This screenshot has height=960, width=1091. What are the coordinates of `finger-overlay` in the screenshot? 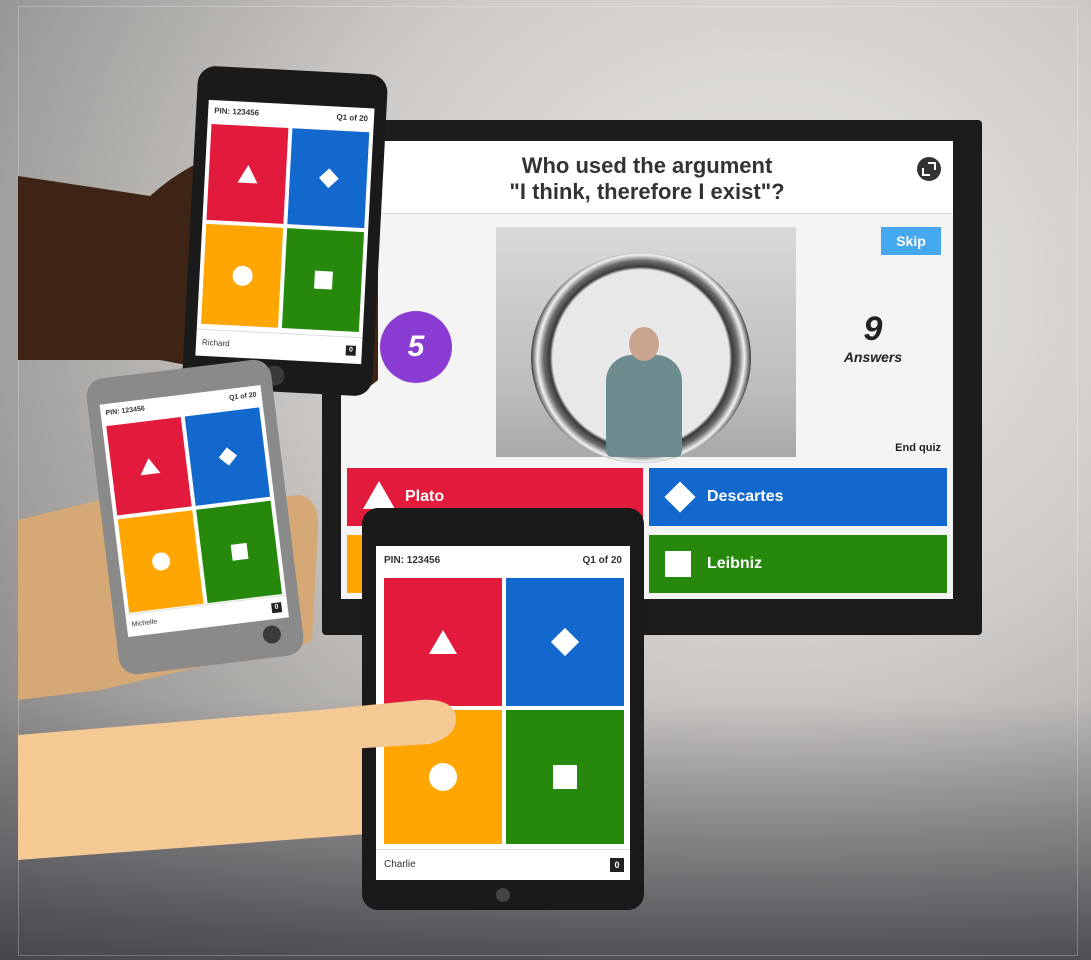 It's located at (378, 725).